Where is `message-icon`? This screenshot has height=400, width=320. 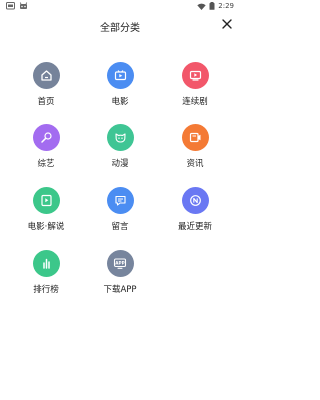 message-icon is located at coordinates (120, 200).